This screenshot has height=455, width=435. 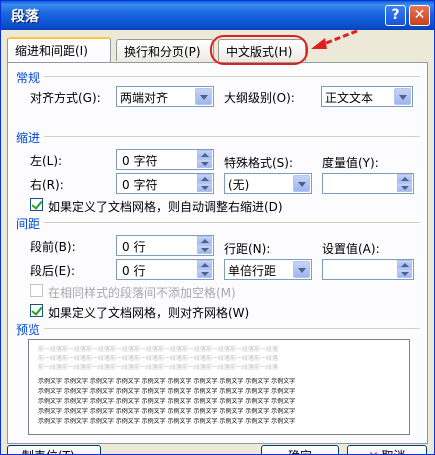 I want to click on outline-level-select: 正文文本, so click(x=367, y=96).